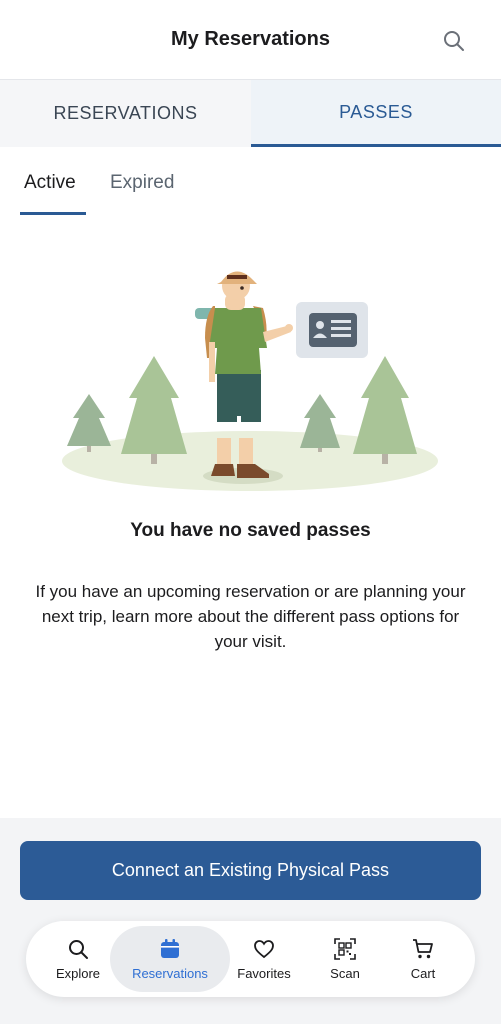  What do you see at coordinates (320, 423) in the screenshot?
I see `tree-small-right` at bounding box center [320, 423].